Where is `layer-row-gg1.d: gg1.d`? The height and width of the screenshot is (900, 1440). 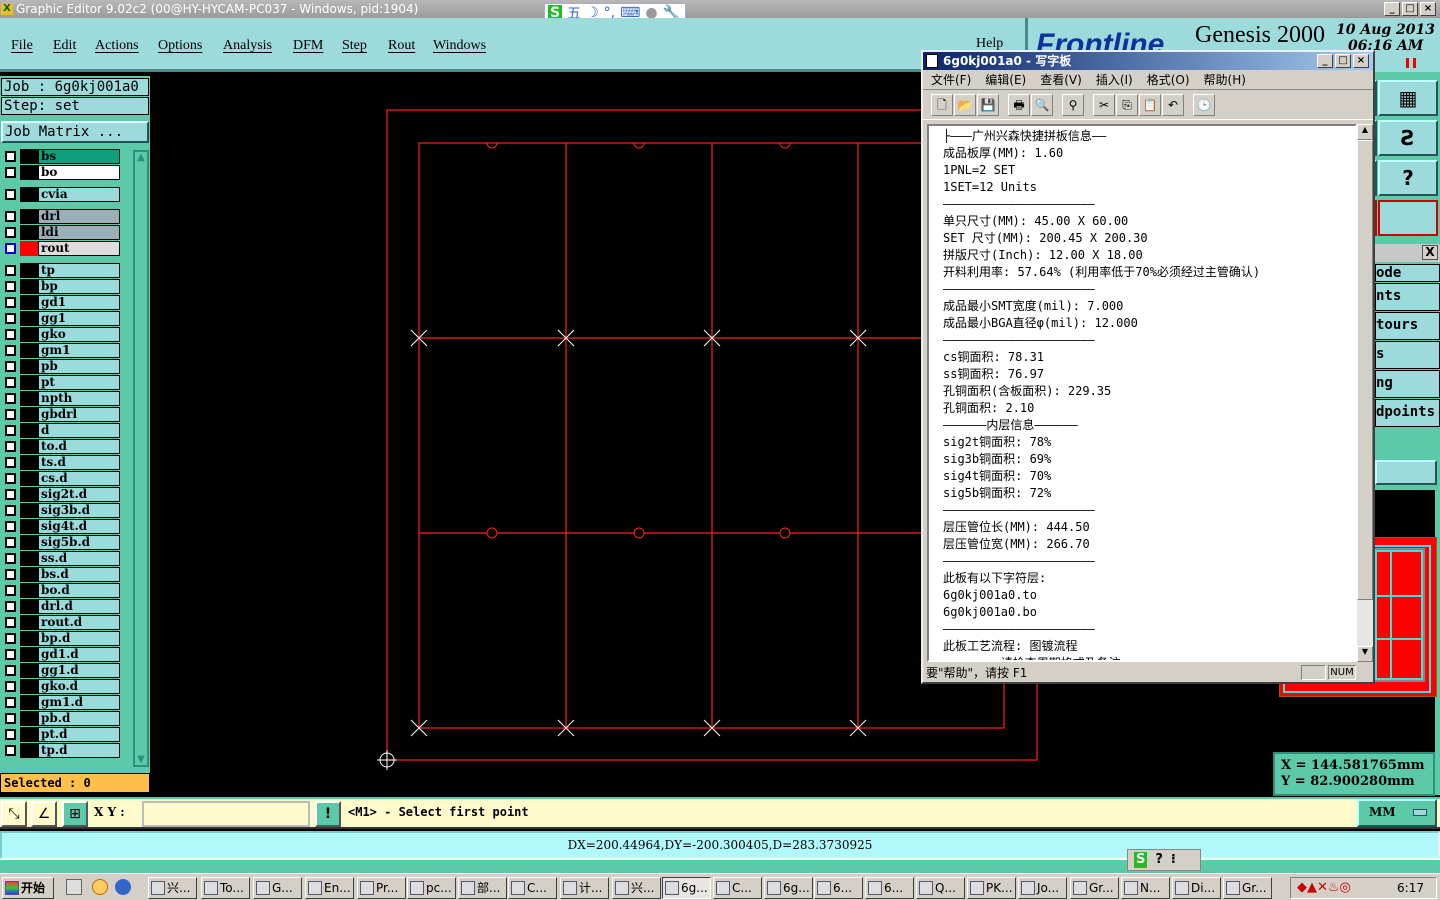 layer-row-gg1.d: gg1.d is located at coordinates (61, 670).